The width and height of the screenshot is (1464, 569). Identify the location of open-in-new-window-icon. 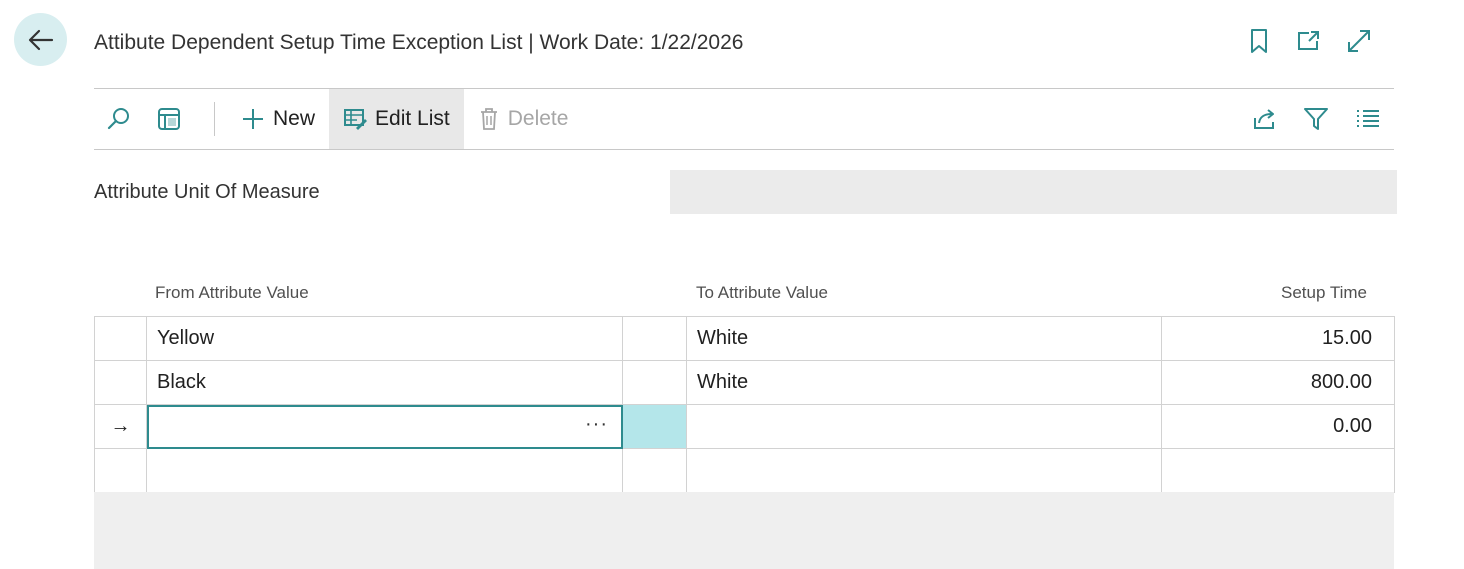
(1309, 41).